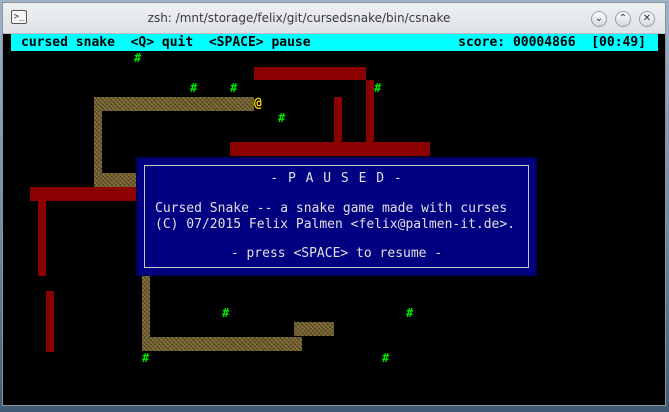  What do you see at coordinates (166, 42) in the screenshot?
I see `status-controls: cursed snake <Q> quit <SPACE> pause` at bounding box center [166, 42].